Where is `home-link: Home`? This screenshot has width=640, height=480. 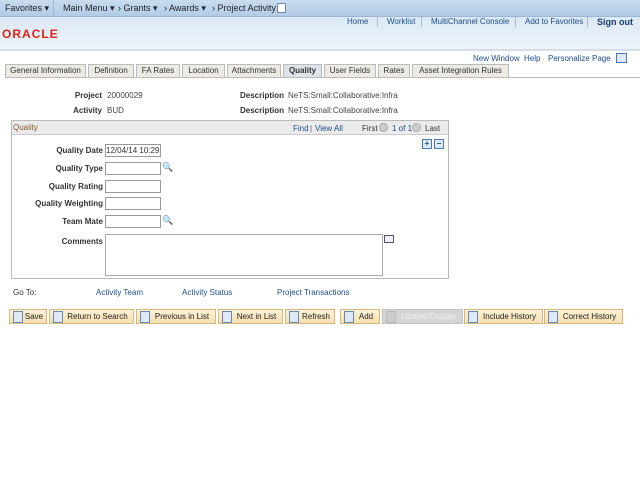
home-link: Home is located at coordinates (357, 21).